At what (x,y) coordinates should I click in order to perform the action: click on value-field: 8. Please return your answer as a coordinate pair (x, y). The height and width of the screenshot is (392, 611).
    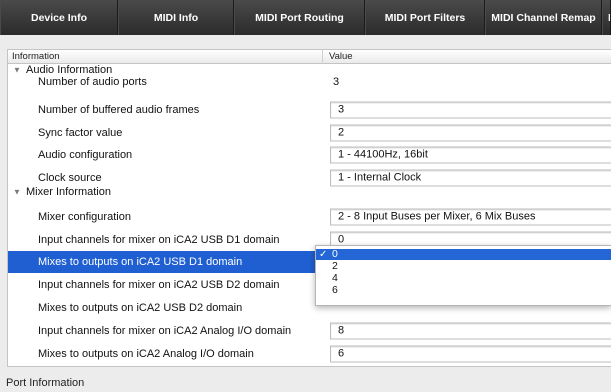
    Looking at the image, I should click on (470, 331).